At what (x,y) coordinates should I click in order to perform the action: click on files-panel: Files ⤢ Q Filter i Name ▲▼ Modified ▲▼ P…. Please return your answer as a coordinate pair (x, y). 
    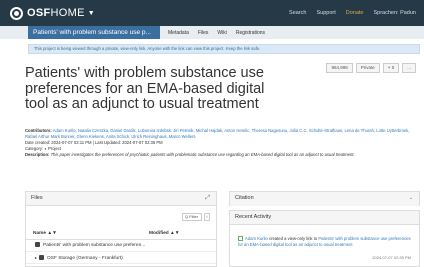
    Looking at the image, I should click on (121, 229).